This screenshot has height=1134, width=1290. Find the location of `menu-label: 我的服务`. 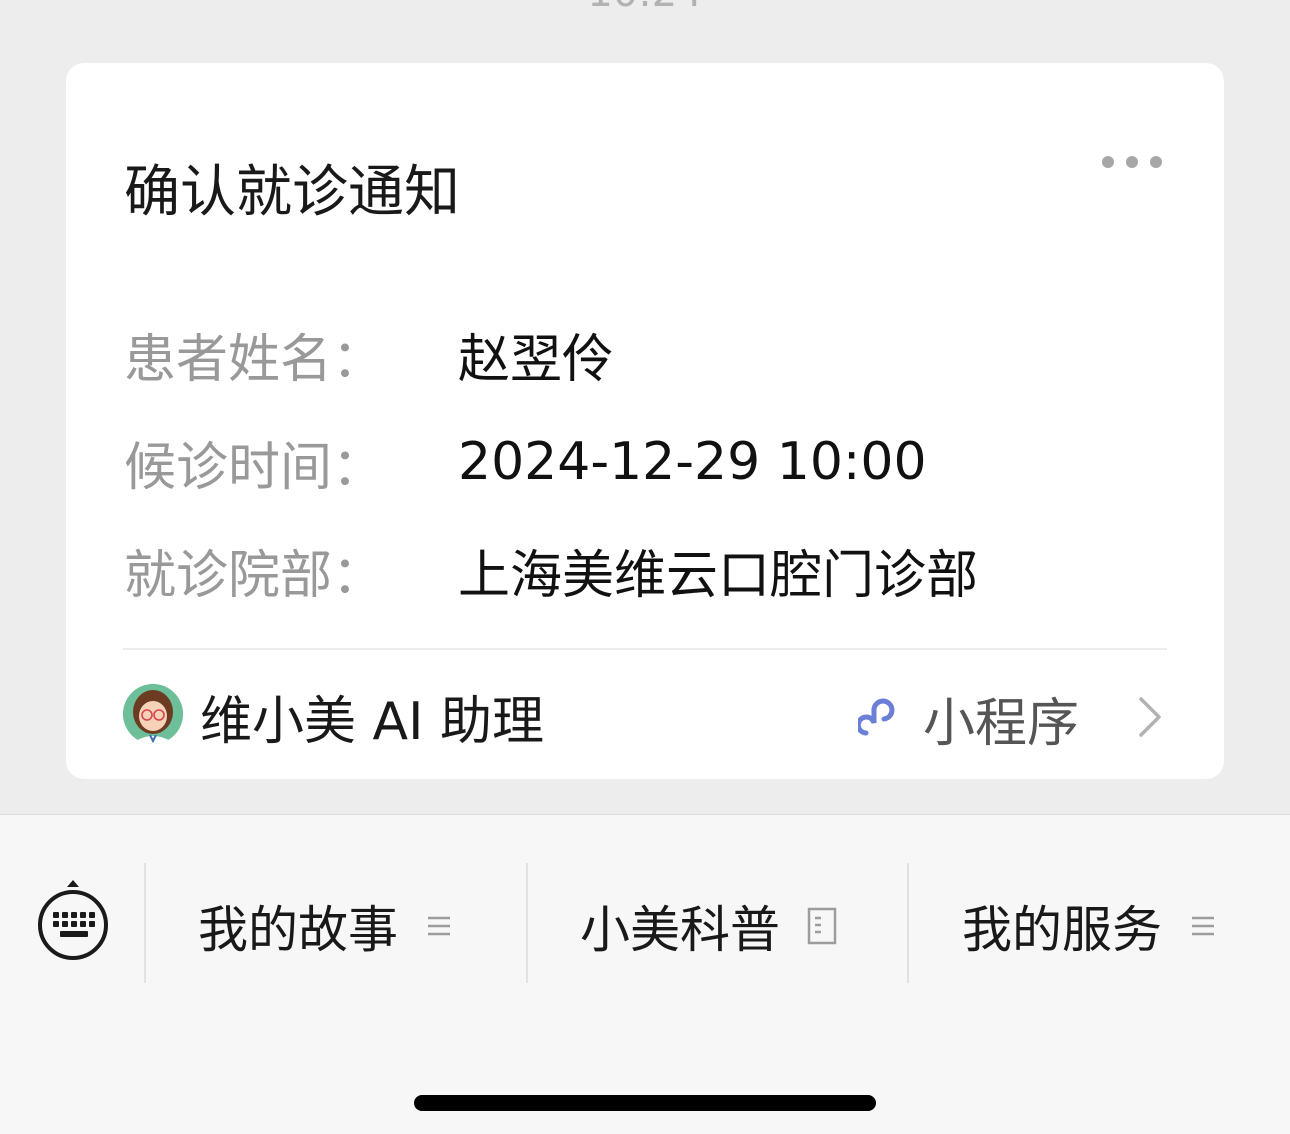

menu-label: 我的服务 is located at coordinates (1062, 930).